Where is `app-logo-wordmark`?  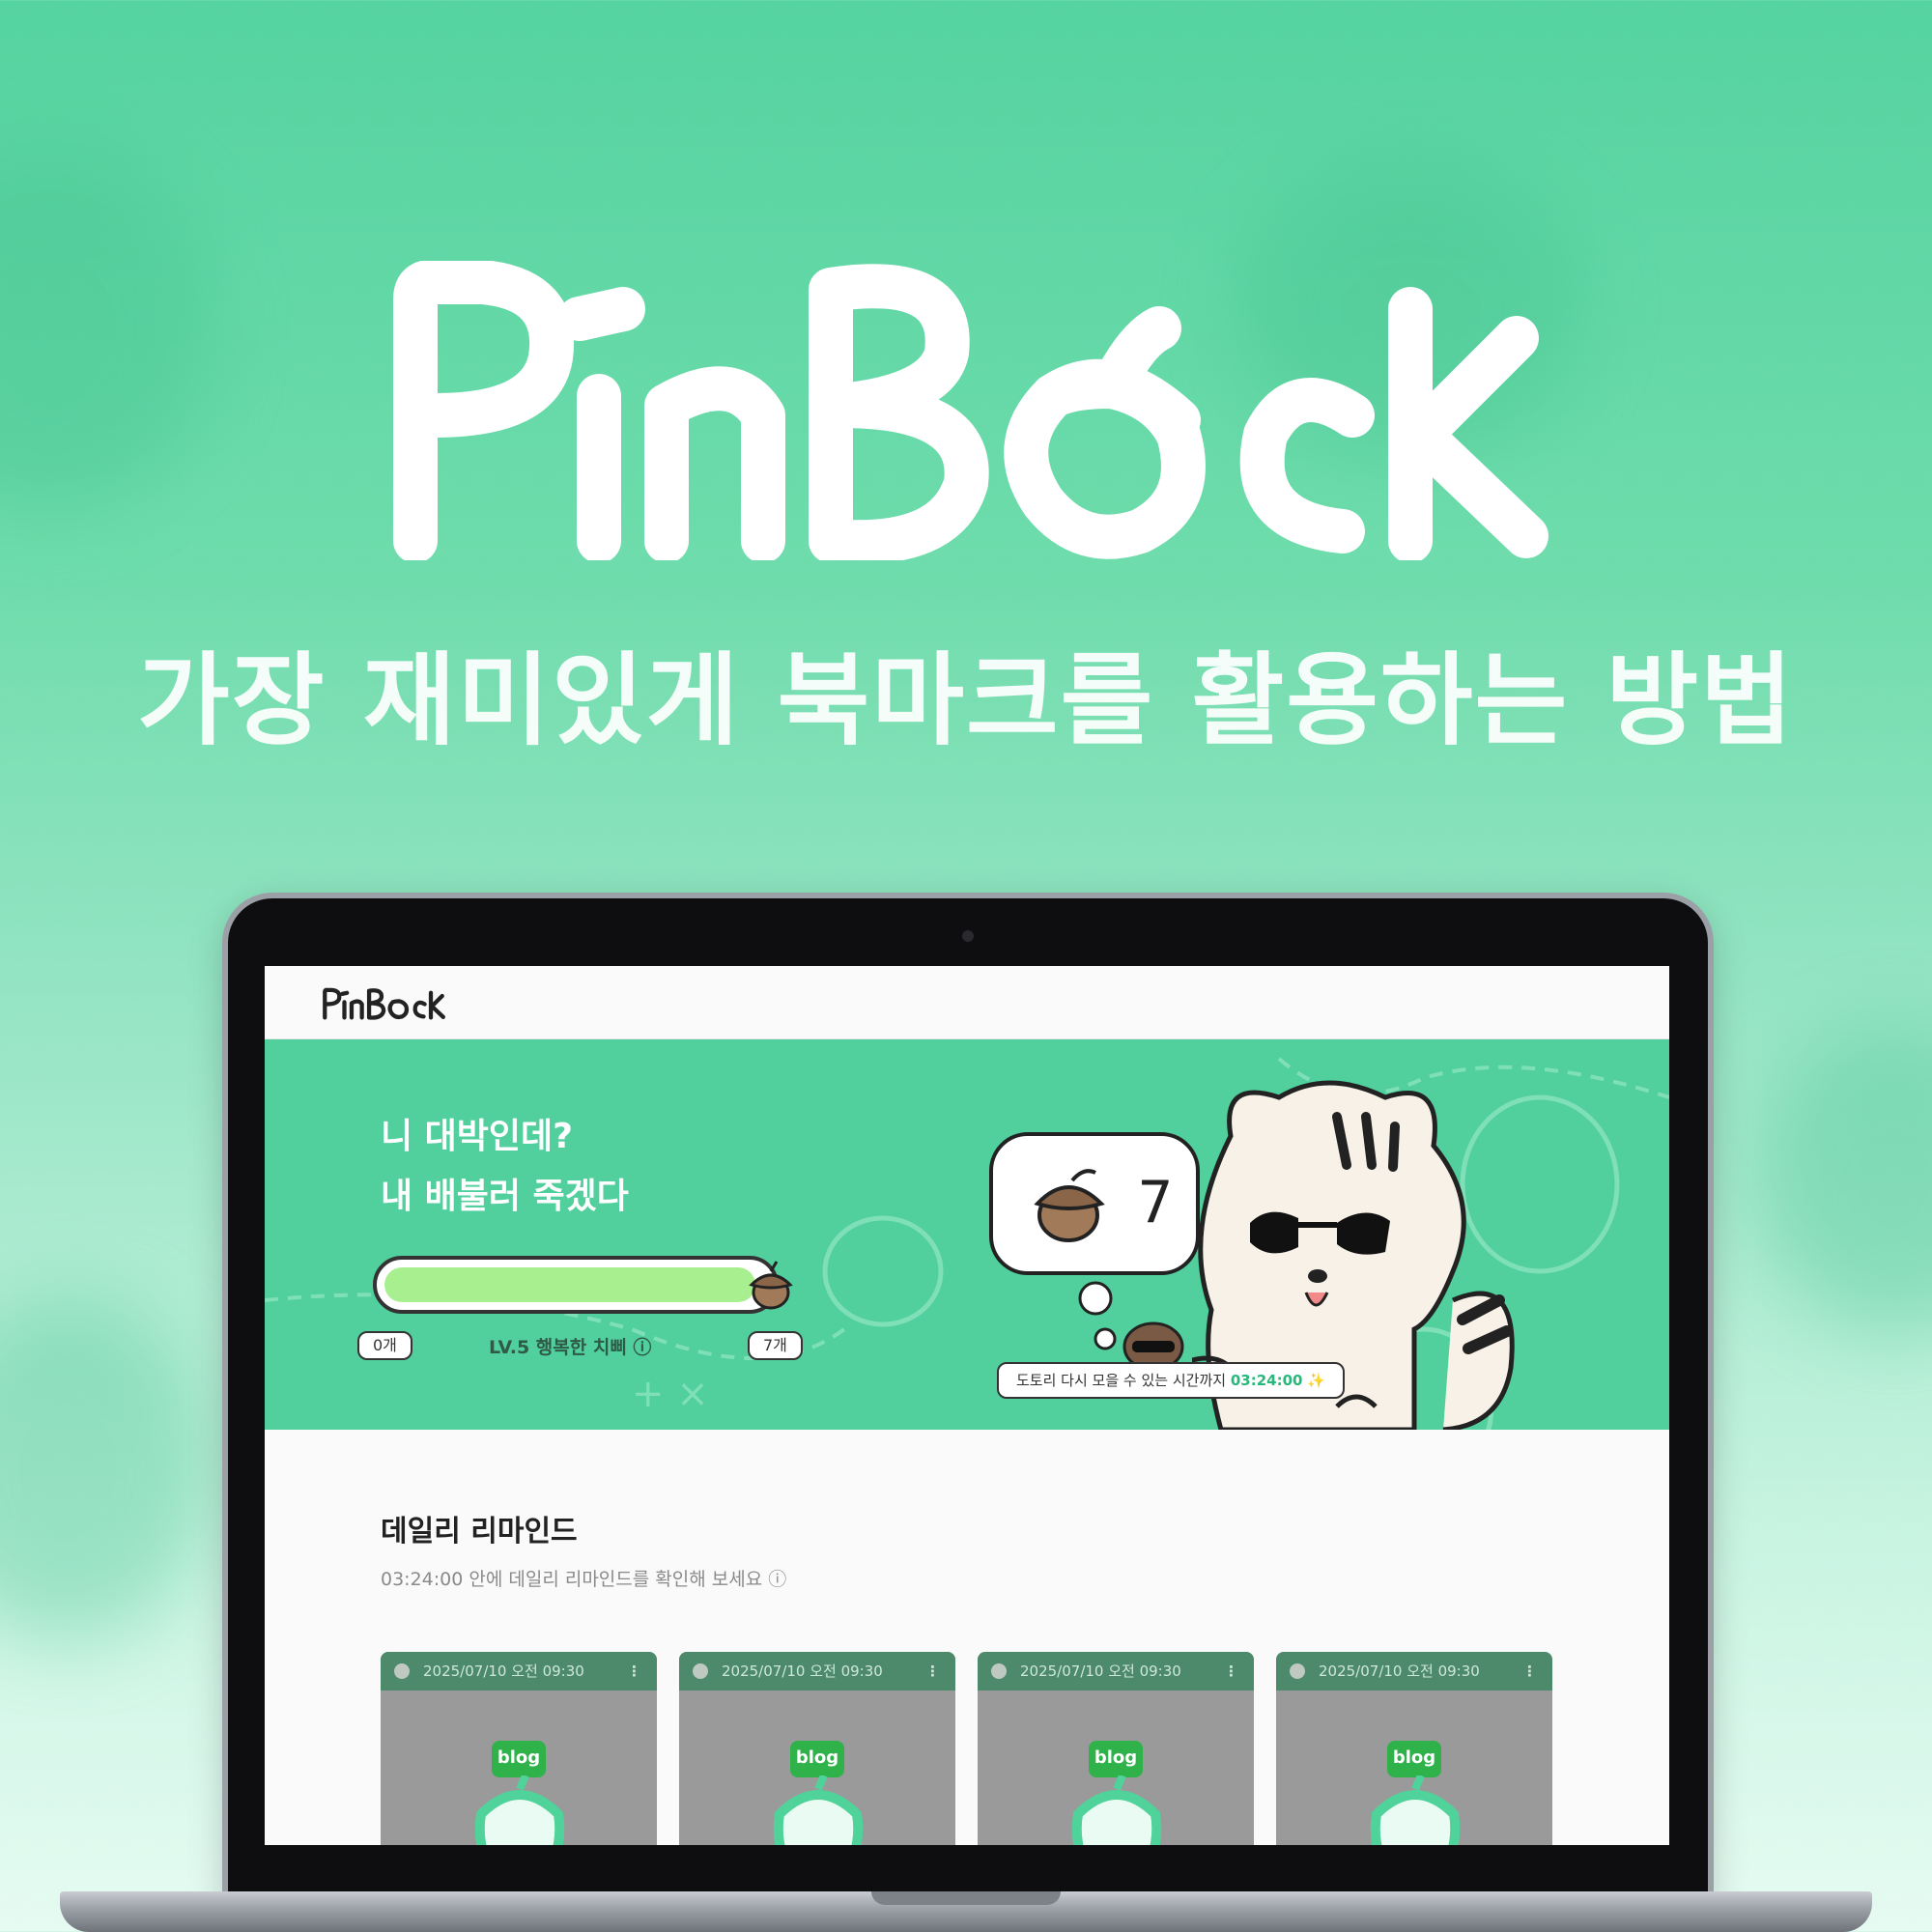
app-logo-wordmark is located at coordinates (384, 1003).